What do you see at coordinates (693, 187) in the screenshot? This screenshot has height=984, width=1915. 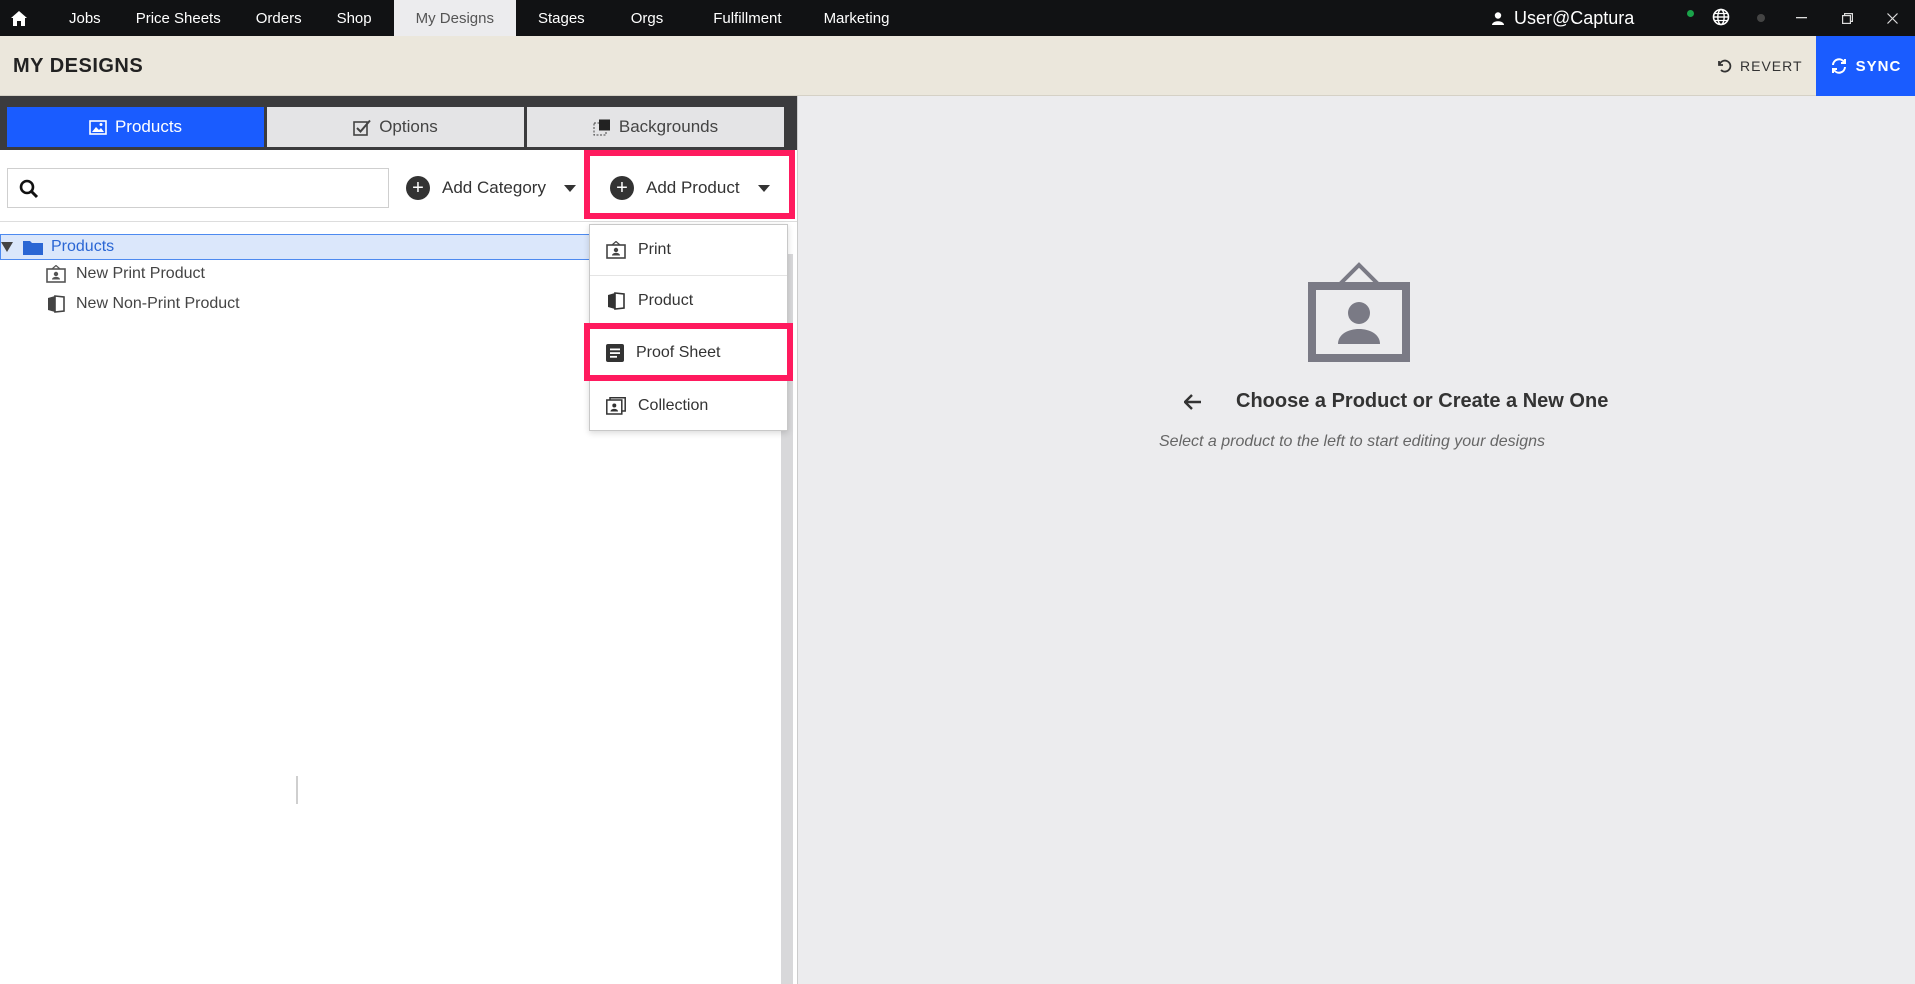 I see `add-product-label: Add Product` at bounding box center [693, 187].